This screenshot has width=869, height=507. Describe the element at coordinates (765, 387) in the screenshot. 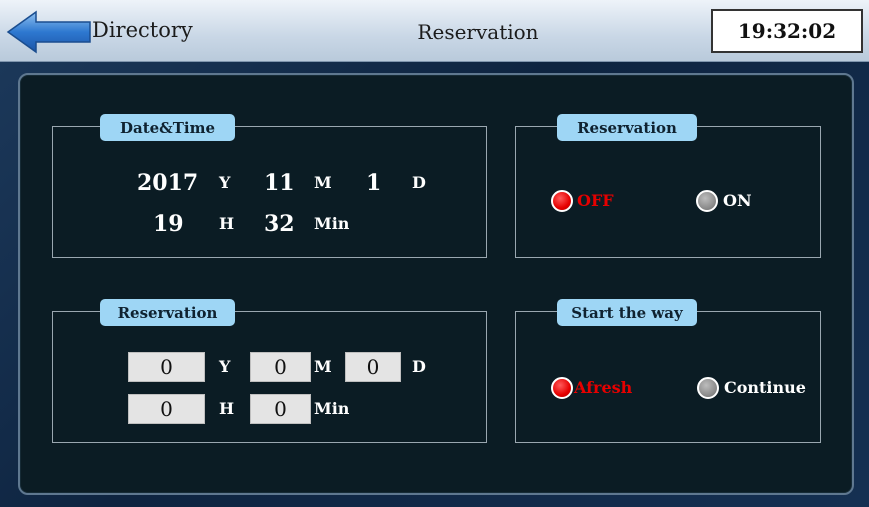

I see `continue-label: Continue` at that location.